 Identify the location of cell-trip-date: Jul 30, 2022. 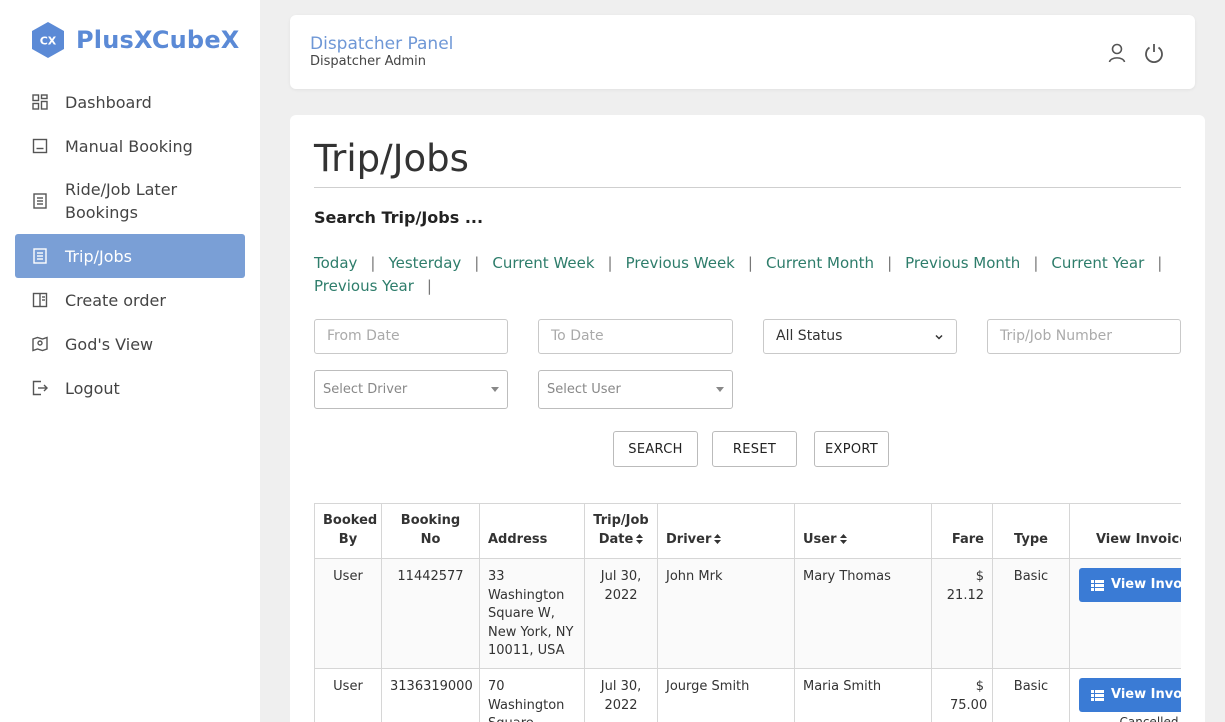
(621, 695).